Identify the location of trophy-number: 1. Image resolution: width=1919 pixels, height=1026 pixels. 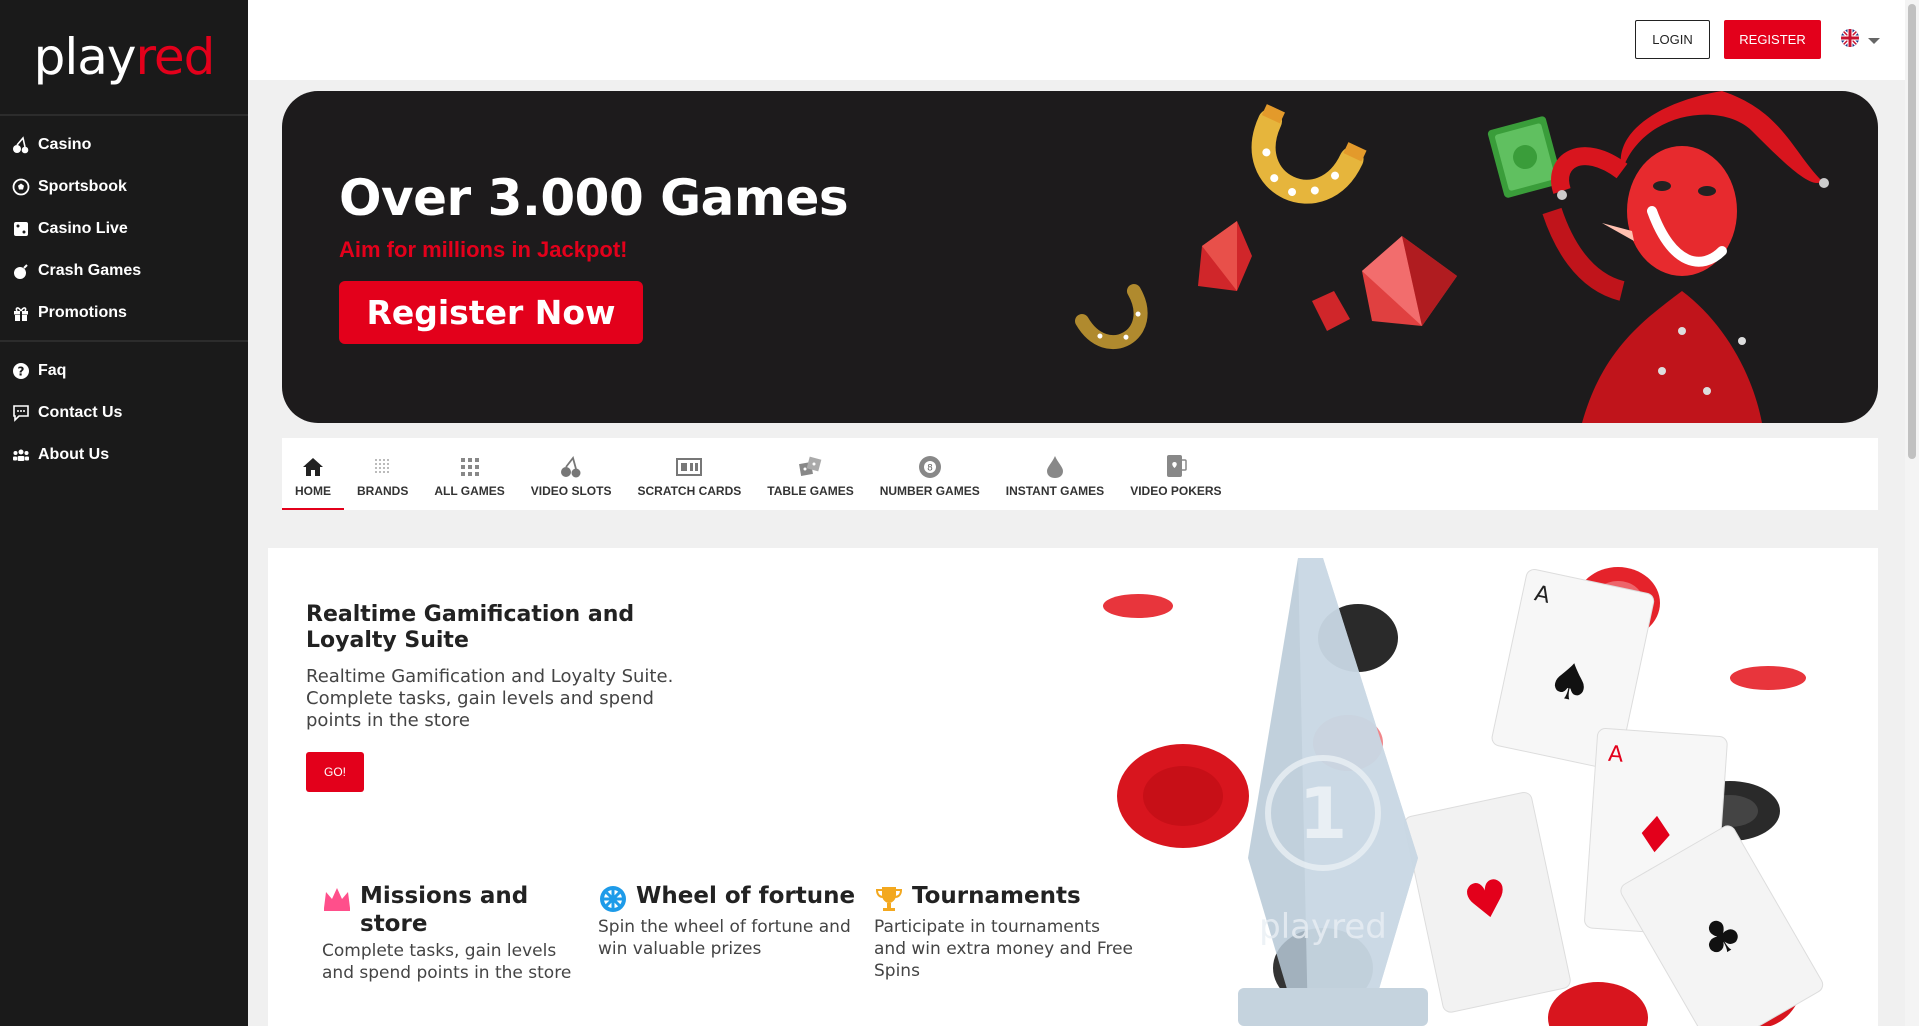
(1323, 814).